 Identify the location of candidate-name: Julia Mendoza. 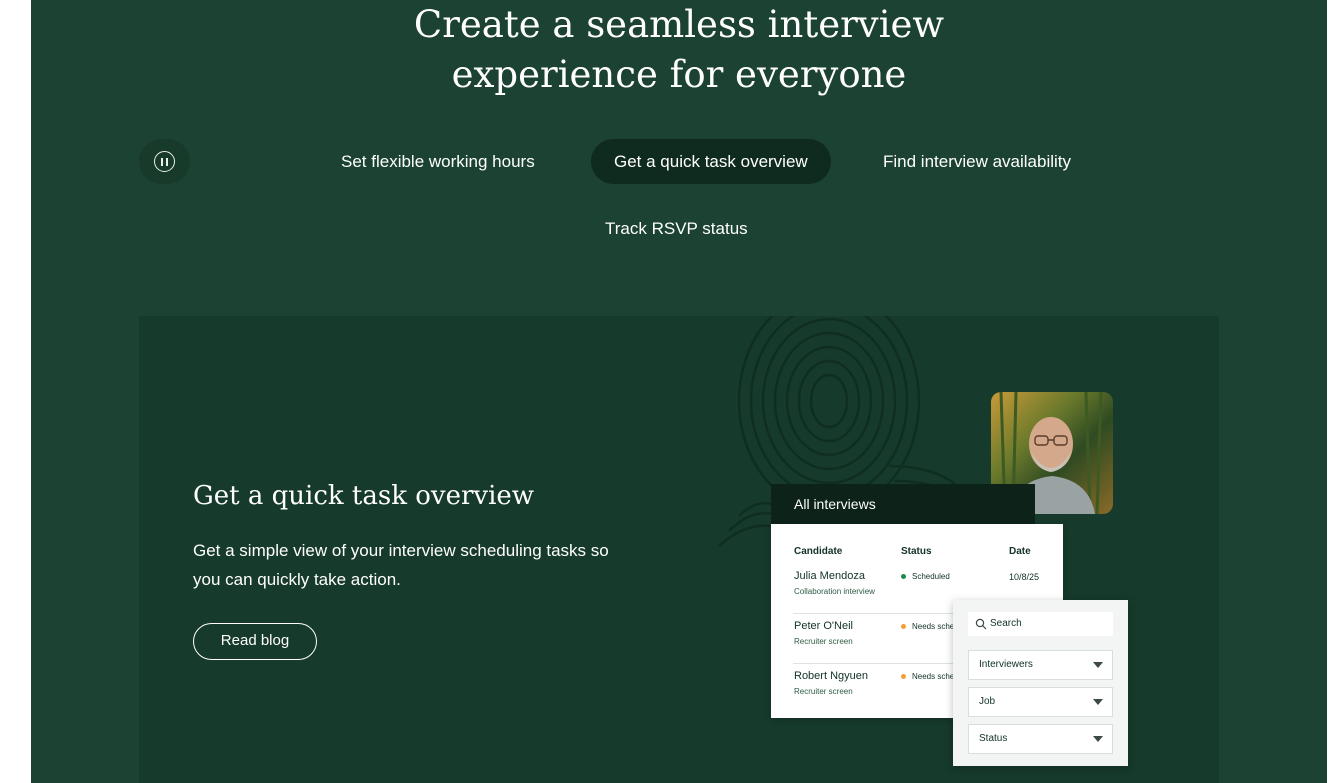
(829, 576).